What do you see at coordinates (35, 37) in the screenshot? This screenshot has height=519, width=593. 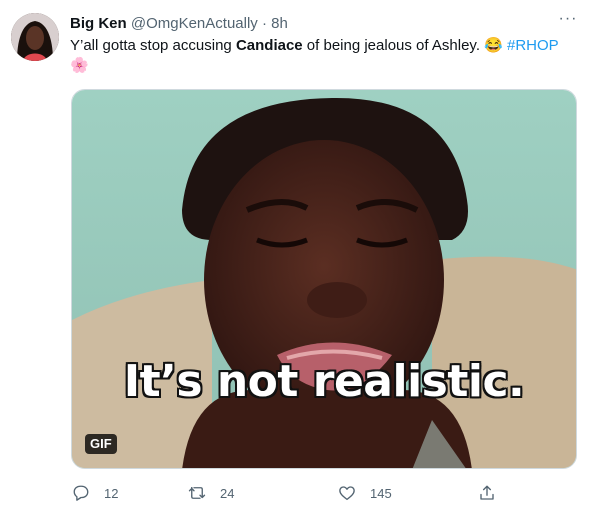 I see `avatar` at bounding box center [35, 37].